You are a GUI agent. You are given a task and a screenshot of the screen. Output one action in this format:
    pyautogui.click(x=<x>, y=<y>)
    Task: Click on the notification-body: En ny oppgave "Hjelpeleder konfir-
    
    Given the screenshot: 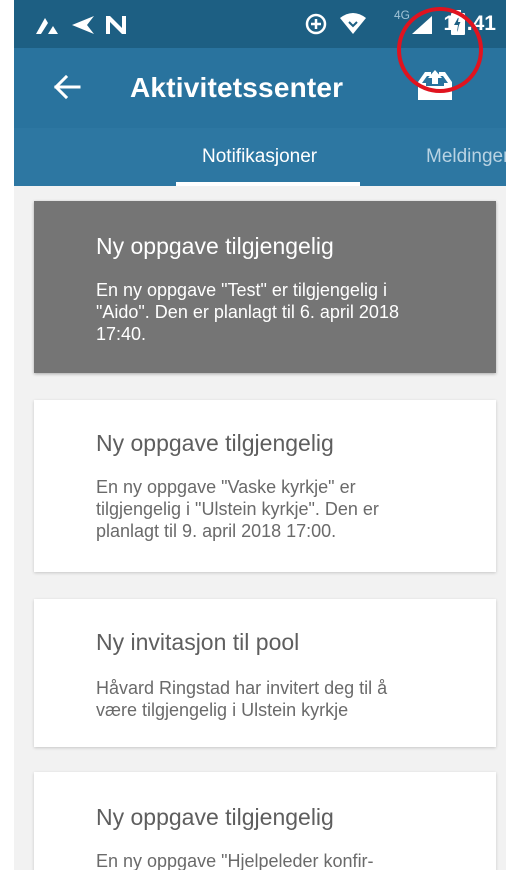 What is the action you would take?
    pyautogui.click(x=281, y=860)
    